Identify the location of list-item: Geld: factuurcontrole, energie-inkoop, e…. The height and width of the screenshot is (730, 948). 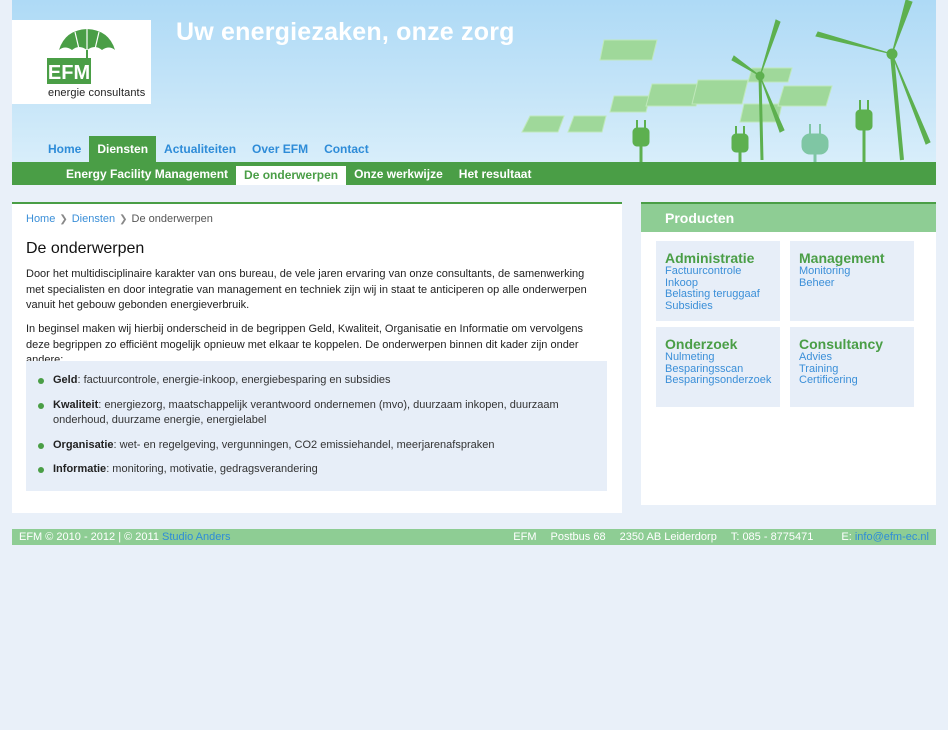
(318, 381).